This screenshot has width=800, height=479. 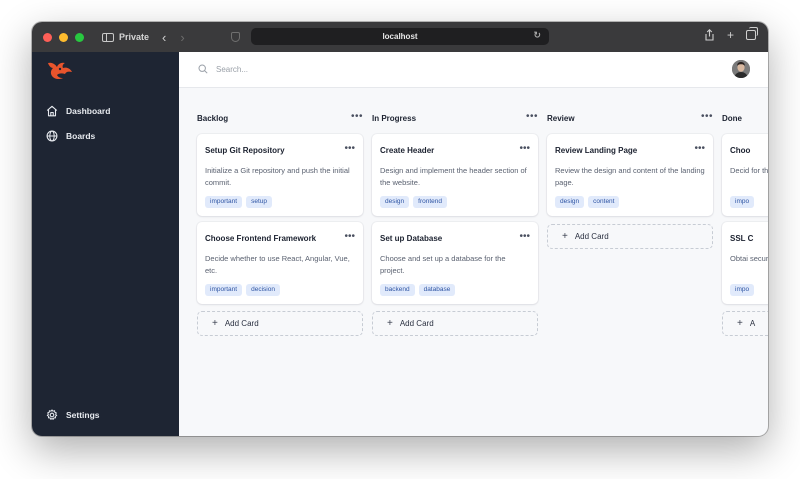 What do you see at coordinates (742, 238) in the screenshot?
I see `card-title: SSL C` at bounding box center [742, 238].